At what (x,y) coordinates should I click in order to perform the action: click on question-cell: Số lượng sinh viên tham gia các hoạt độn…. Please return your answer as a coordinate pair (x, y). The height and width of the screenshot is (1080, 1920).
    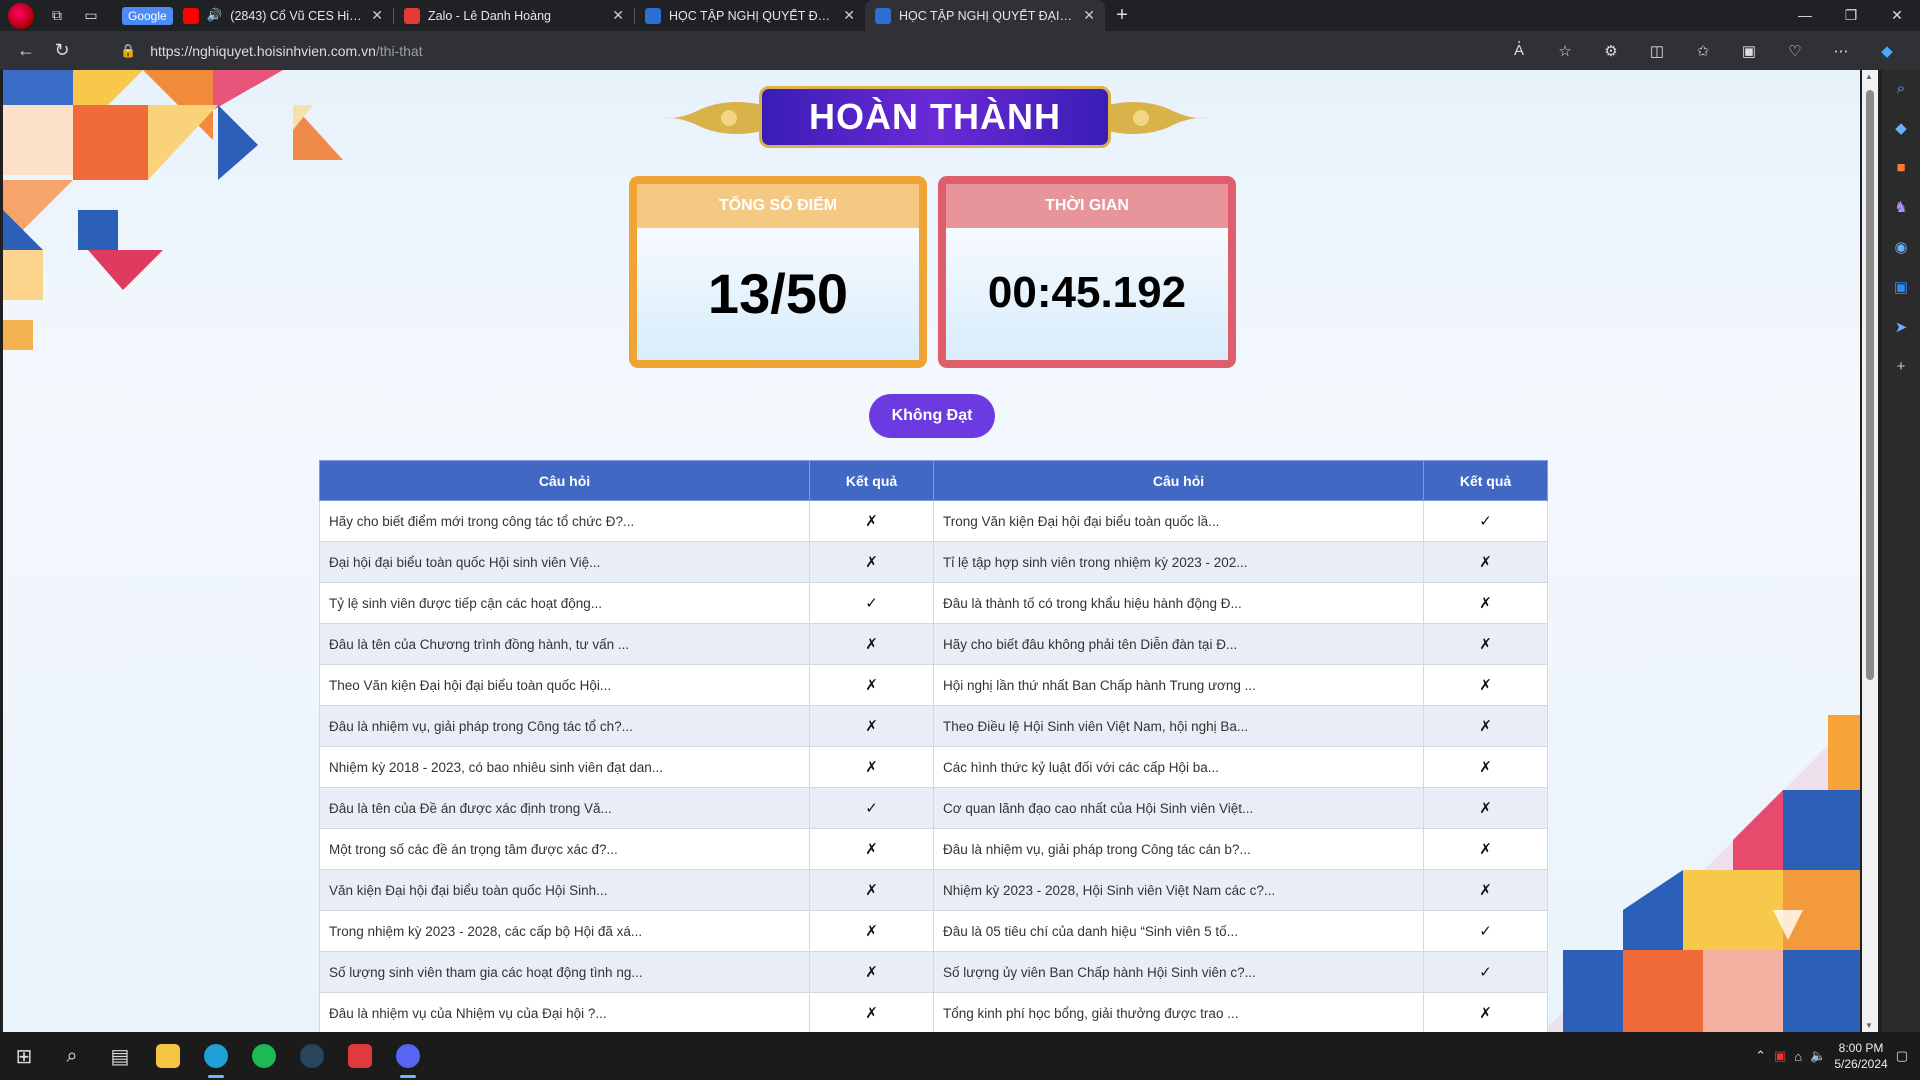
    Looking at the image, I should click on (564, 972).